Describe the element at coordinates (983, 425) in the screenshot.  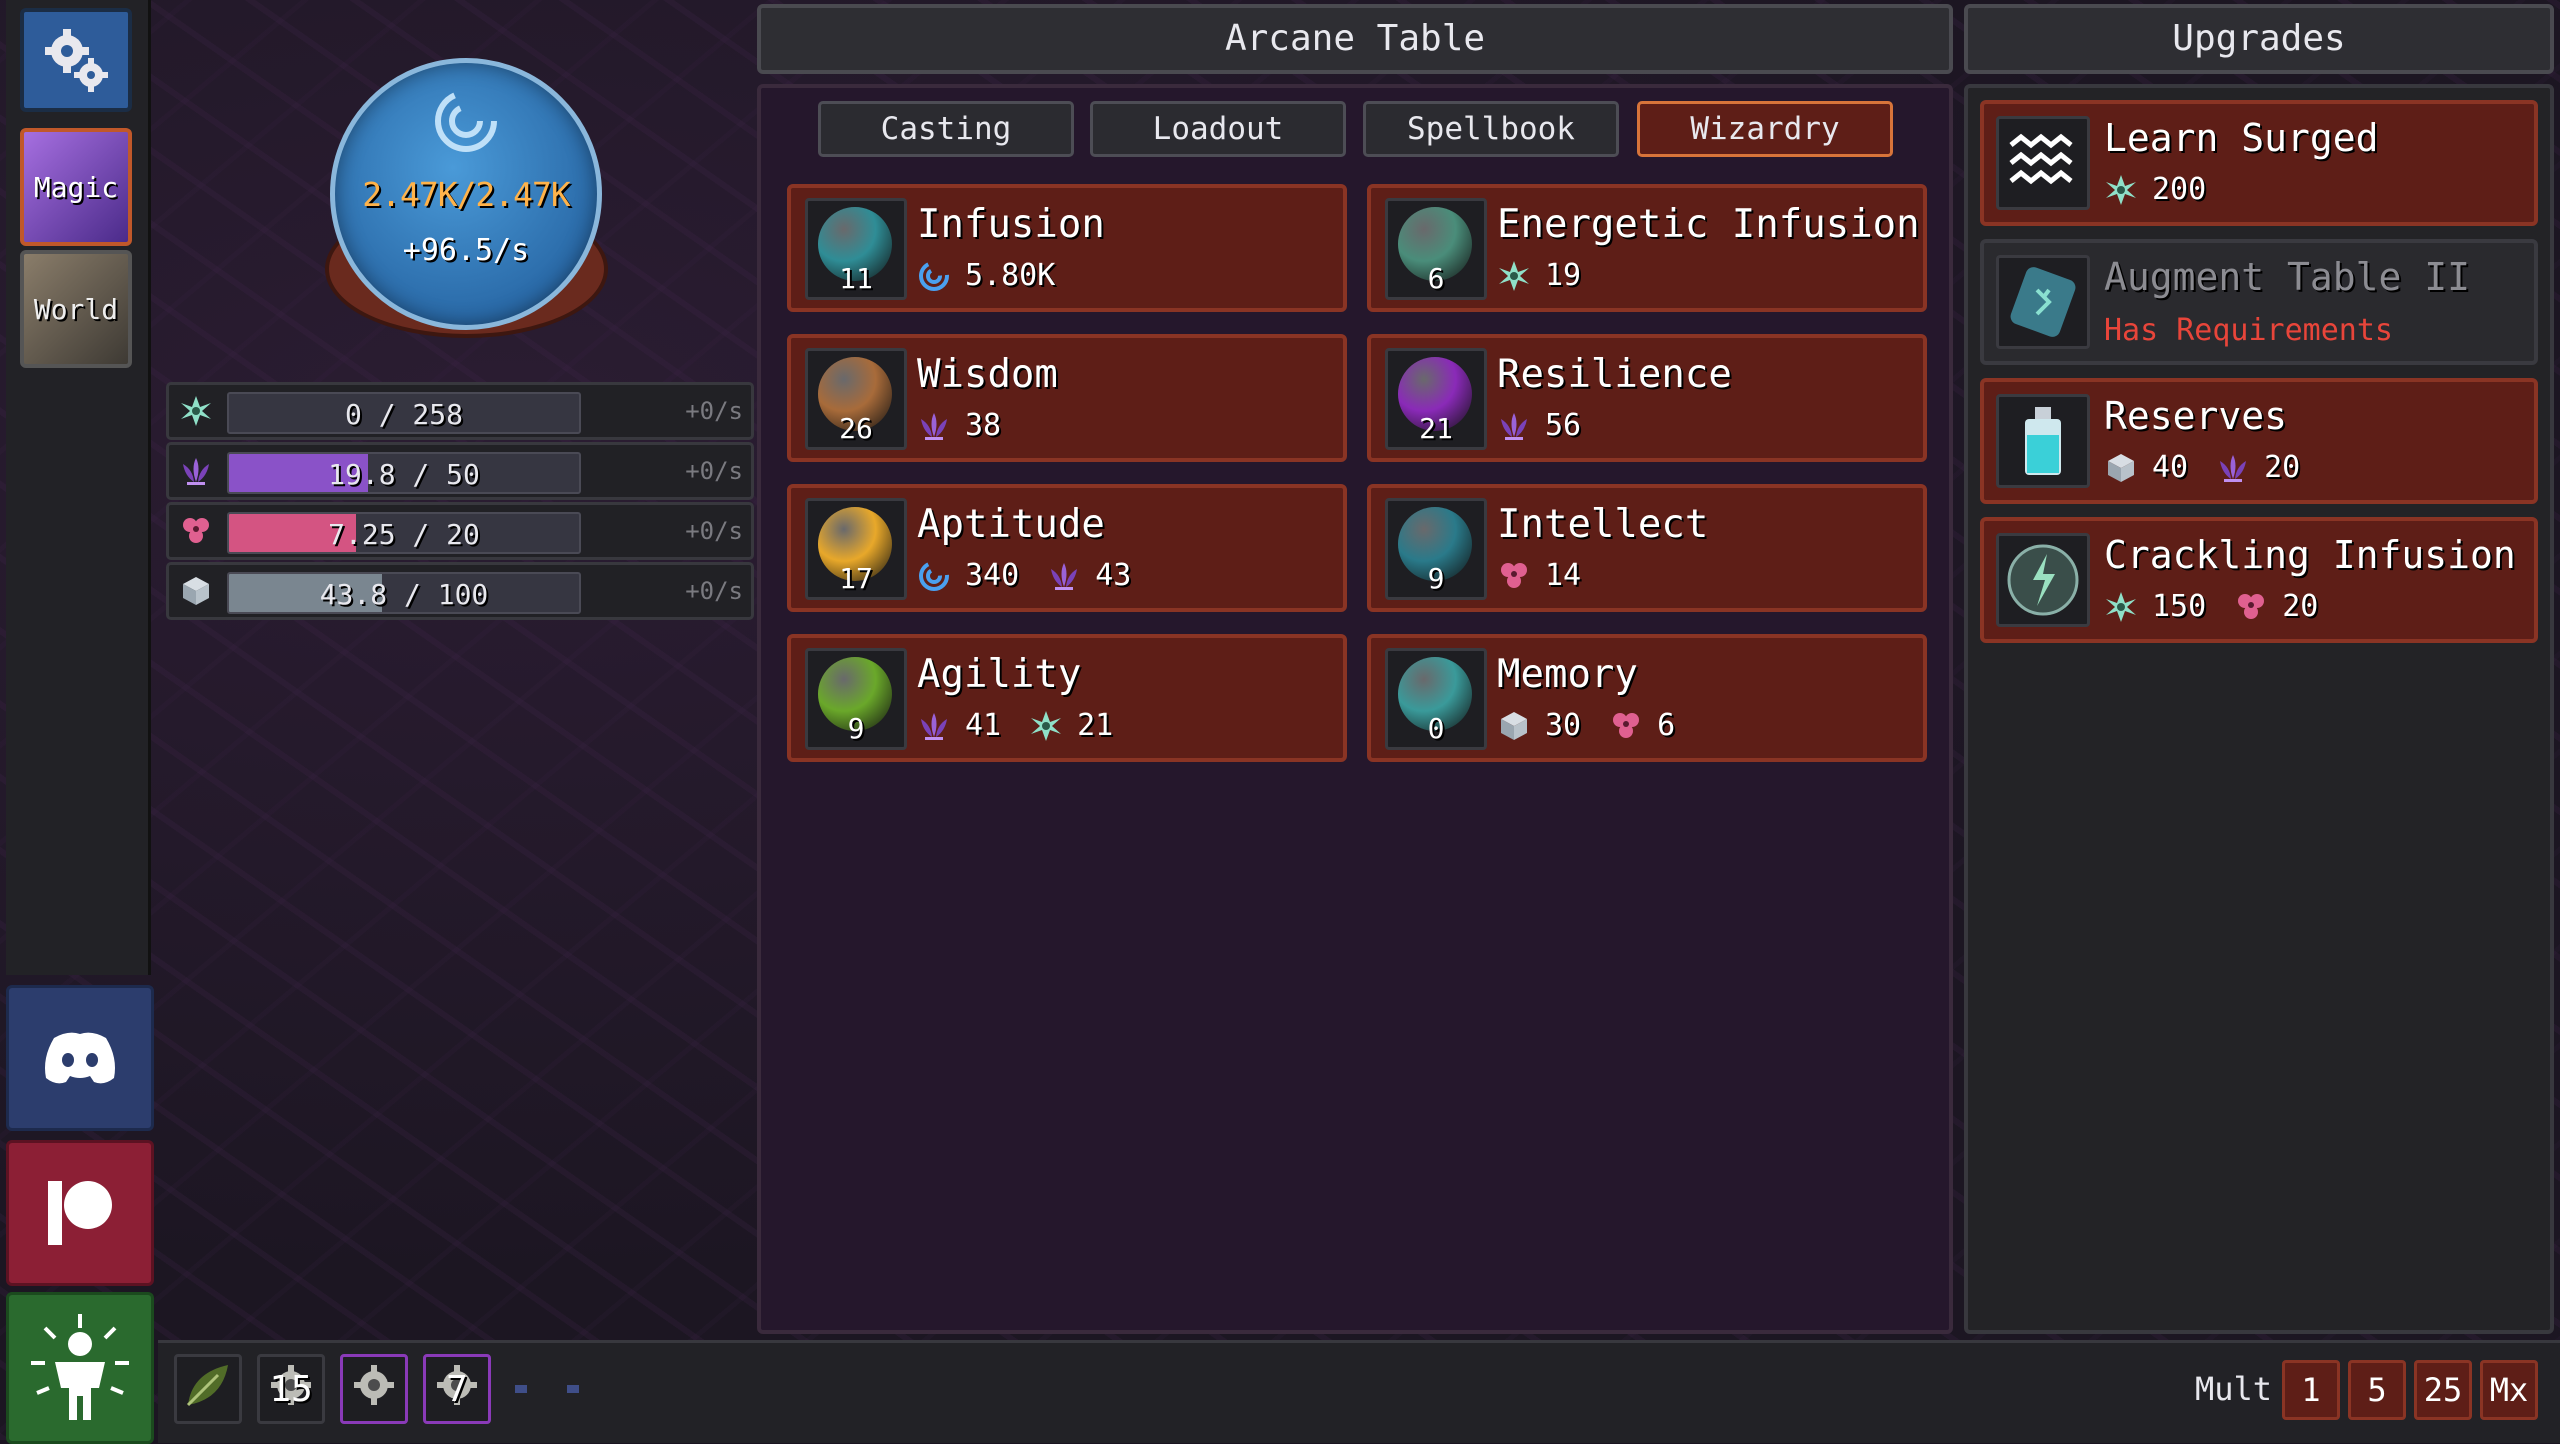
I see `cost-value: 38` at that location.